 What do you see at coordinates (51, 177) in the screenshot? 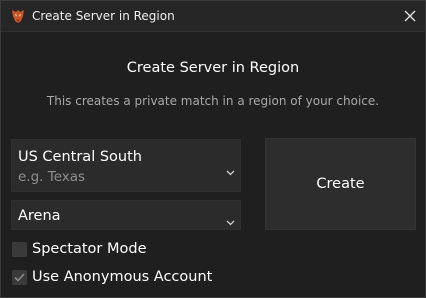
I see `region-search-placeholder: e.g. Texas` at bounding box center [51, 177].